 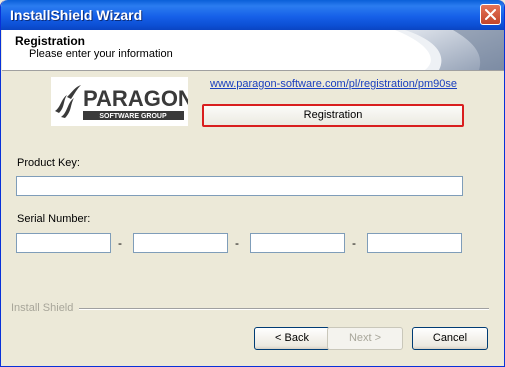 I want to click on paragon-logo: PARAGON SOFTWARE GROUP, so click(x=122, y=101).